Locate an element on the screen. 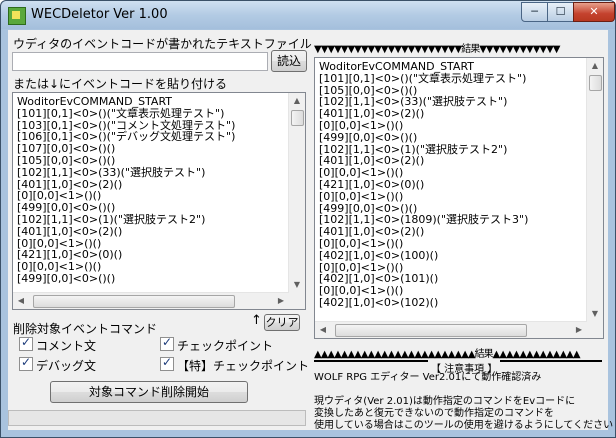 The height and width of the screenshot is (438, 616). special-checkpoint-checkbox is located at coordinates (167, 363).